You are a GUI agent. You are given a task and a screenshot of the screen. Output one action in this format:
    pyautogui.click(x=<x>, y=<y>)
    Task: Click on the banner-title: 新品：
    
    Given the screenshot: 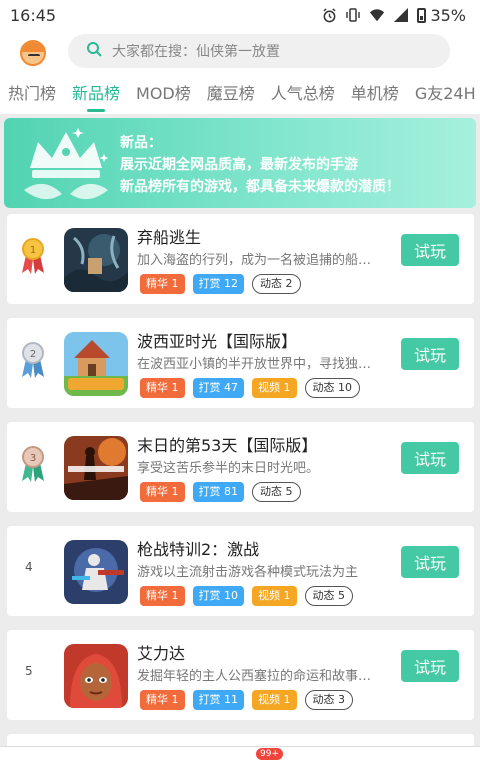 What is the action you would take?
    pyautogui.click(x=141, y=143)
    